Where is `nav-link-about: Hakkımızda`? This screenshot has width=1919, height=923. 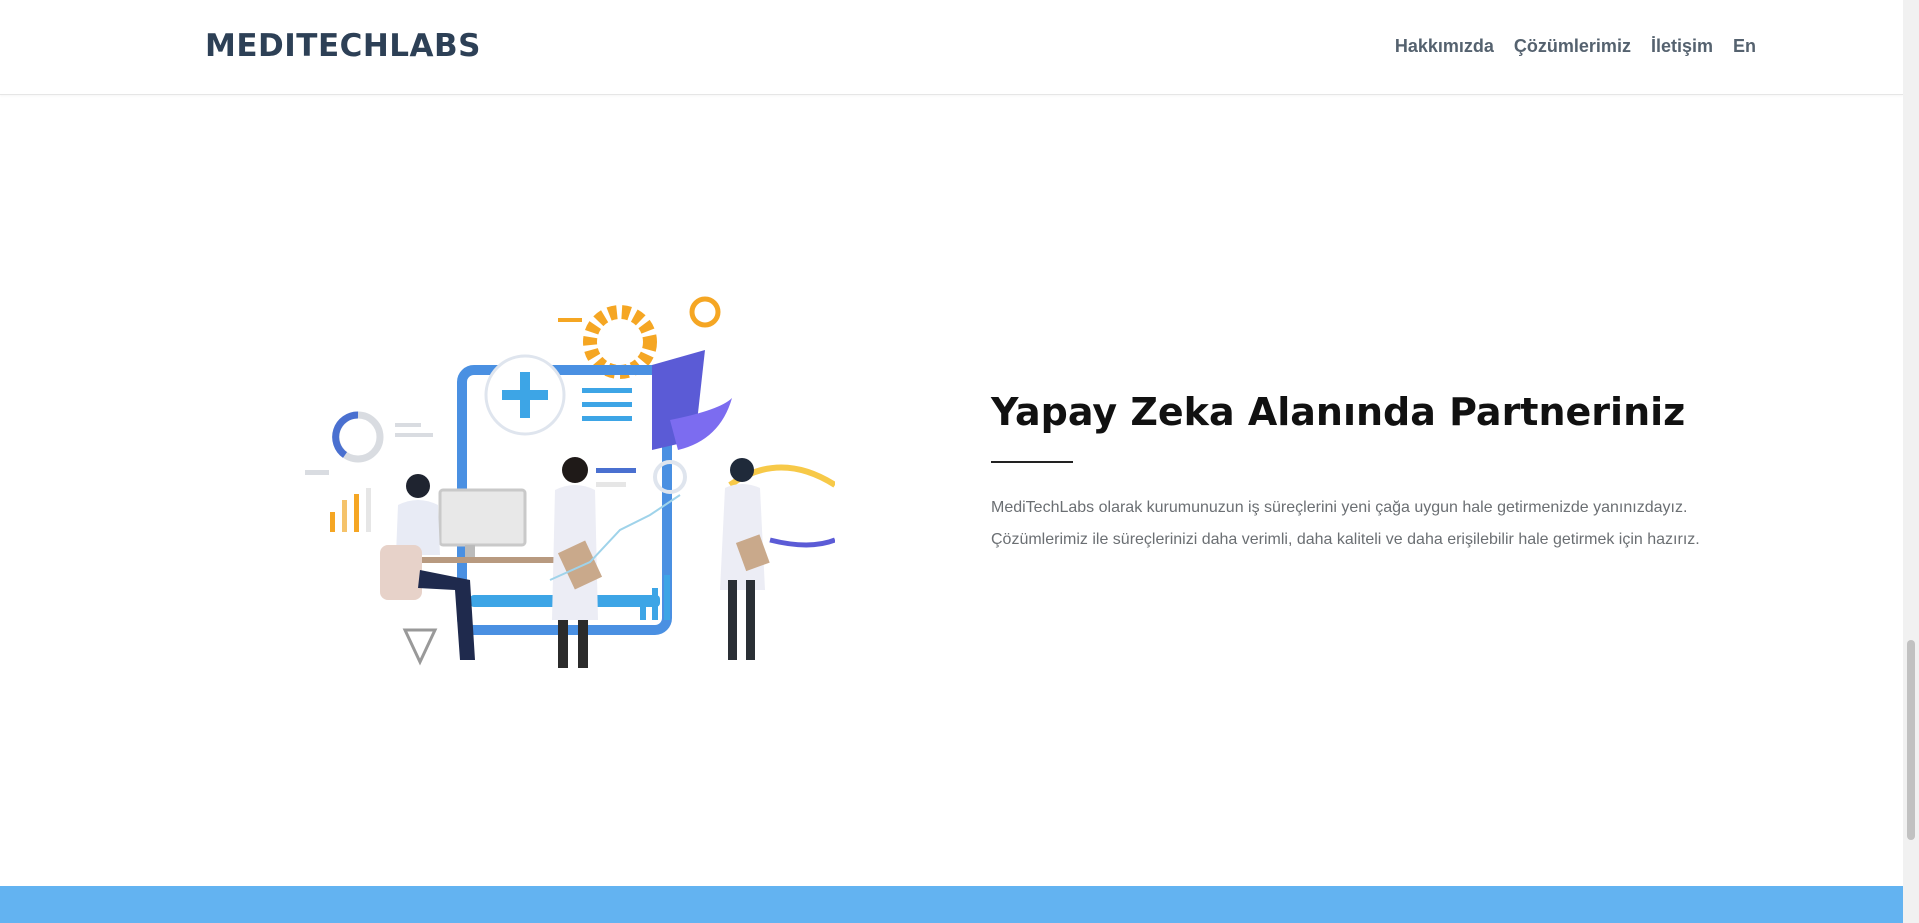
nav-link-about: Hakkımızda is located at coordinates (1444, 46).